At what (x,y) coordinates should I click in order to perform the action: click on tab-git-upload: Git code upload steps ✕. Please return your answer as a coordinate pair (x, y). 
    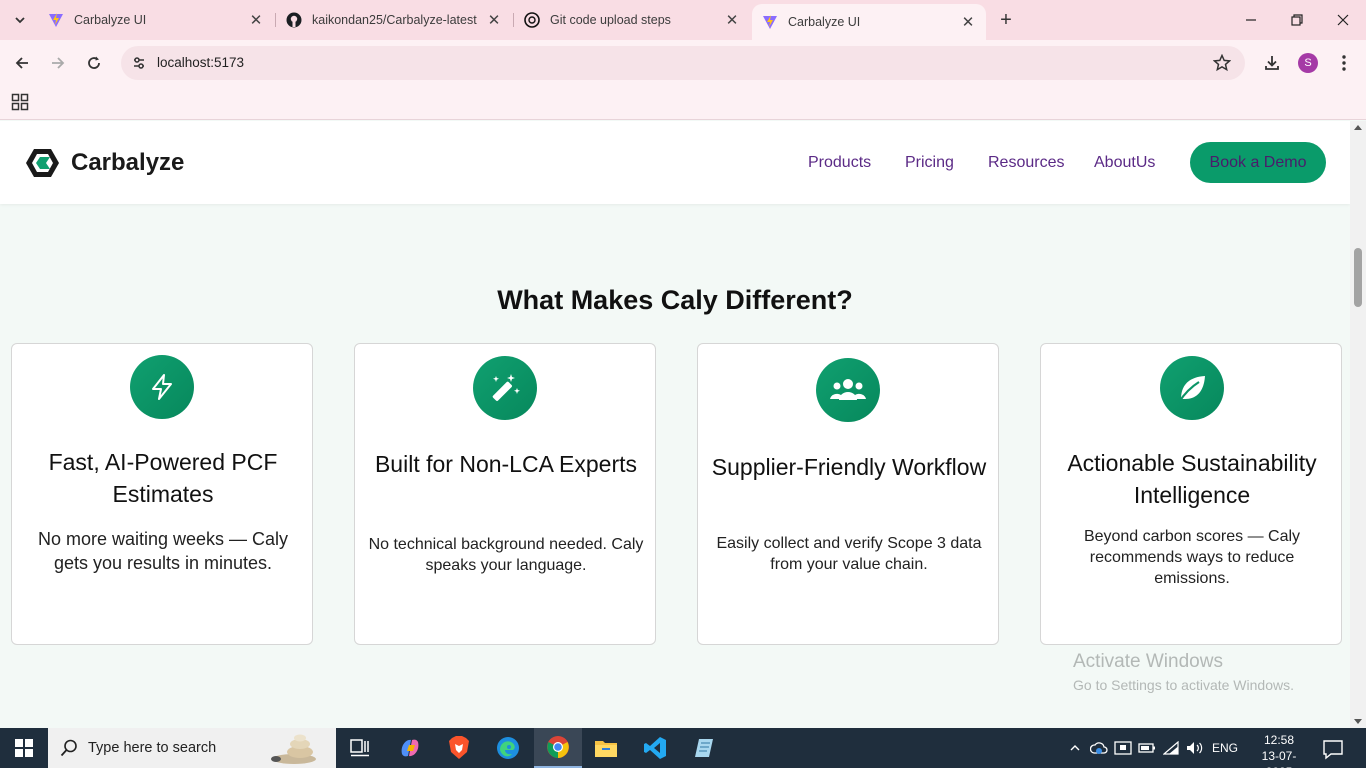
    Looking at the image, I should click on (632, 20).